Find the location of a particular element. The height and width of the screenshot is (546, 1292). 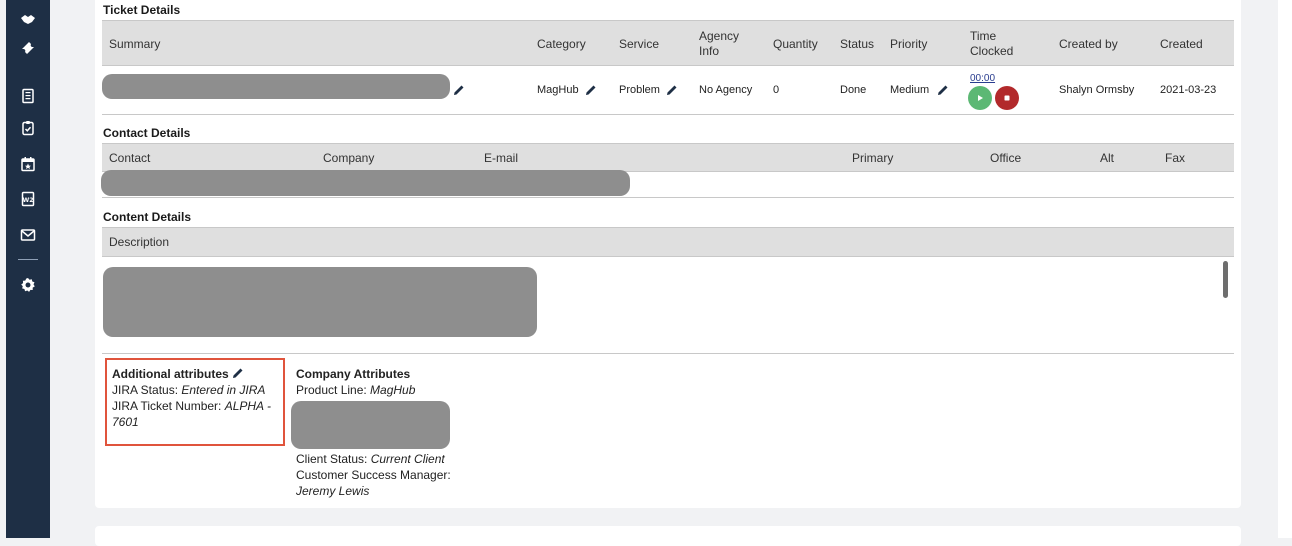

client-status-line: Client Status: Current Client is located at coordinates (370, 459).